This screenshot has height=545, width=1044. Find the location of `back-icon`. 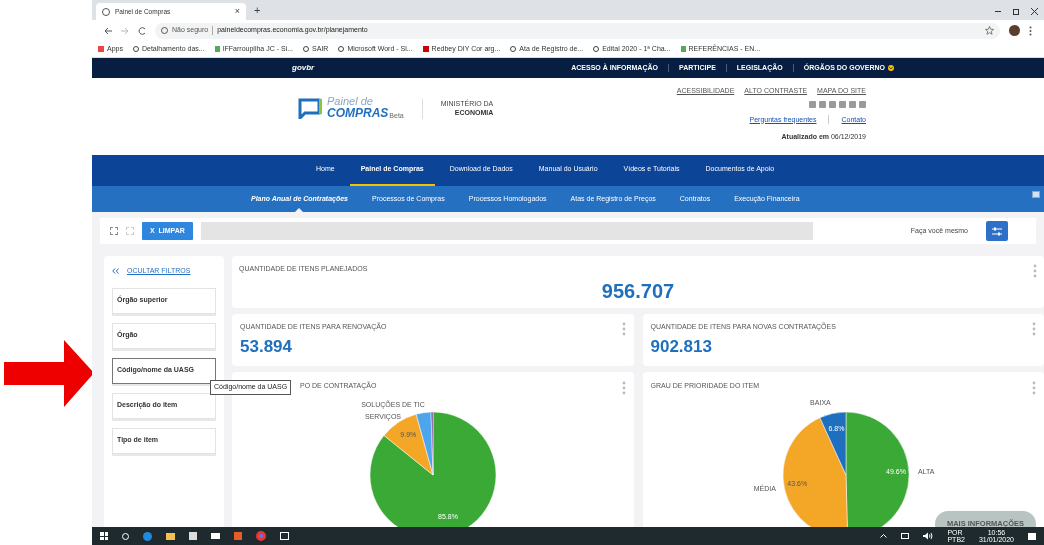

back-icon is located at coordinates (108, 30).